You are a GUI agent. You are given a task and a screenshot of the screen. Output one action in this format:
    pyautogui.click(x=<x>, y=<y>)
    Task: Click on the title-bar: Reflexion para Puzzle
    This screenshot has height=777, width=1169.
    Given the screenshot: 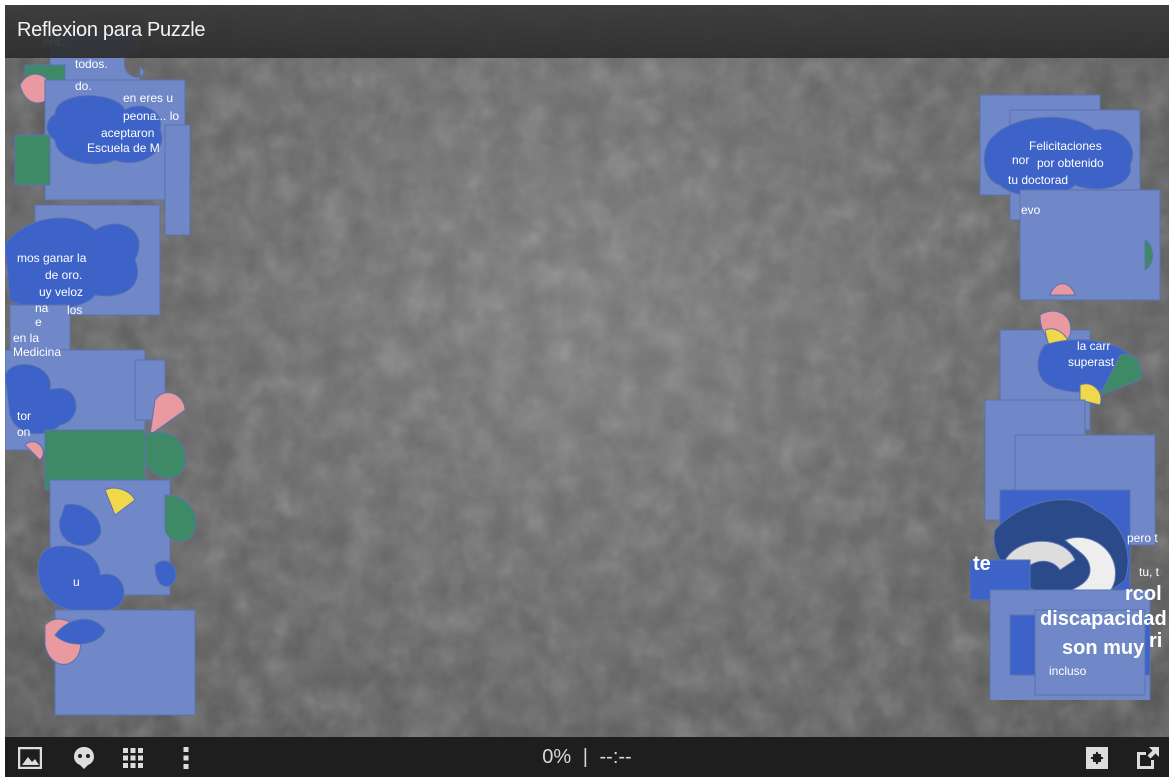 What is the action you would take?
    pyautogui.click(x=587, y=31)
    